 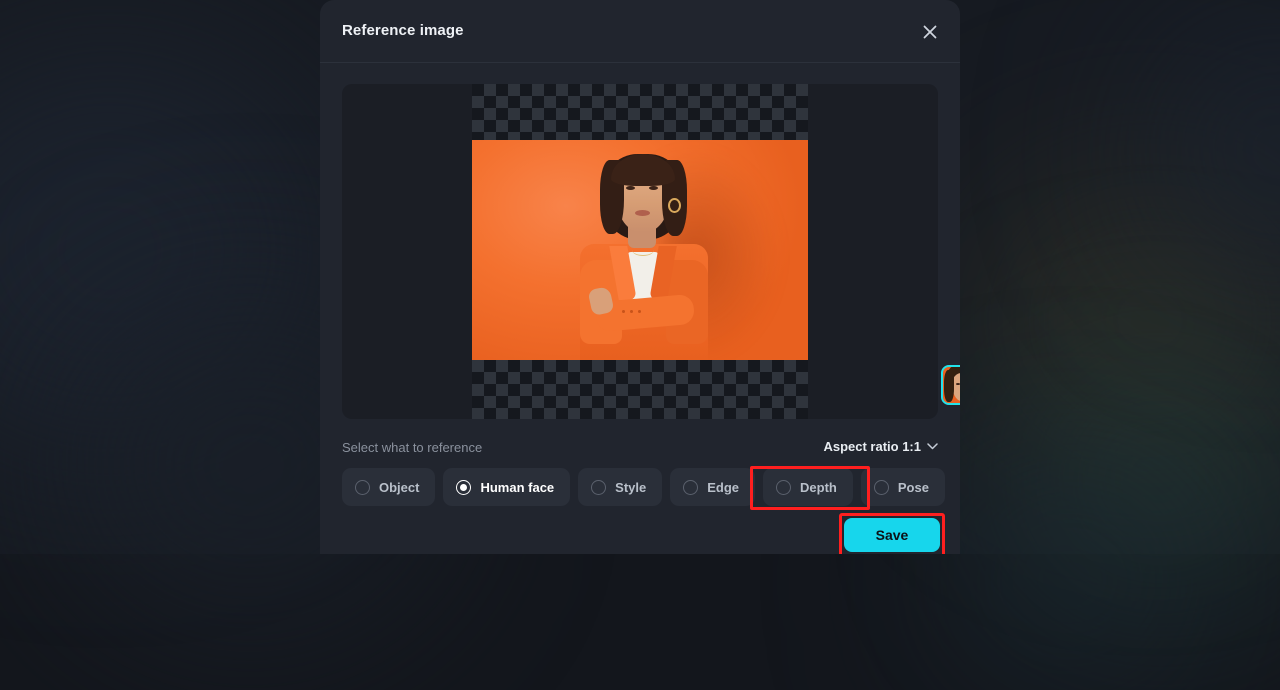 What do you see at coordinates (1070, 580) in the screenshot?
I see `backdrop-blob` at bounding box center [1070, 580].